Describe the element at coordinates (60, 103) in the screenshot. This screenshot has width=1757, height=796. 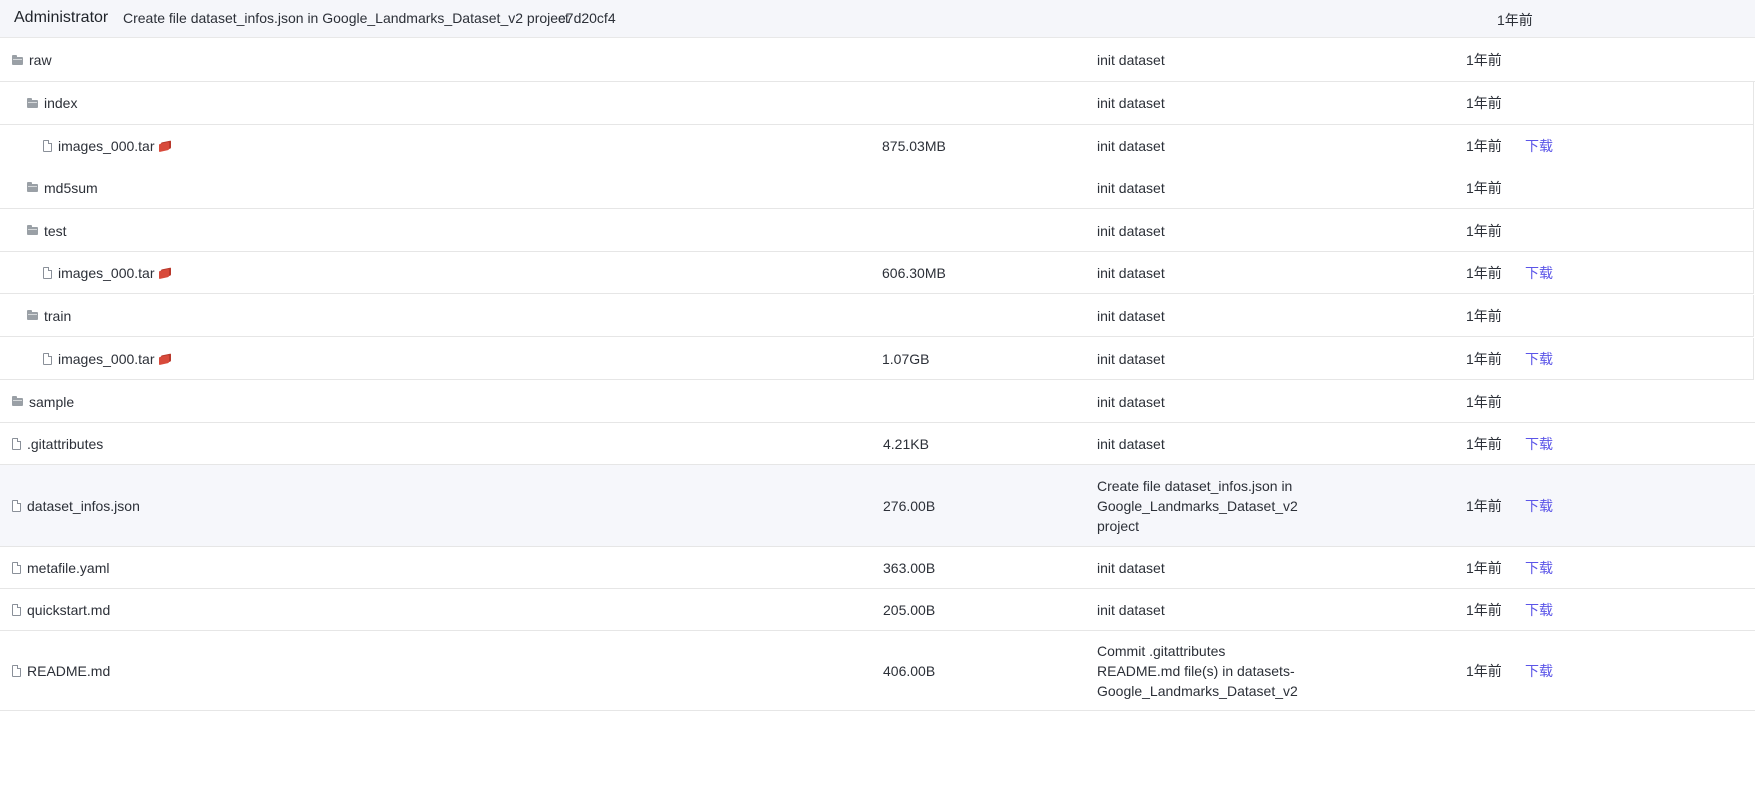
I see `folder-name: index` at that location.